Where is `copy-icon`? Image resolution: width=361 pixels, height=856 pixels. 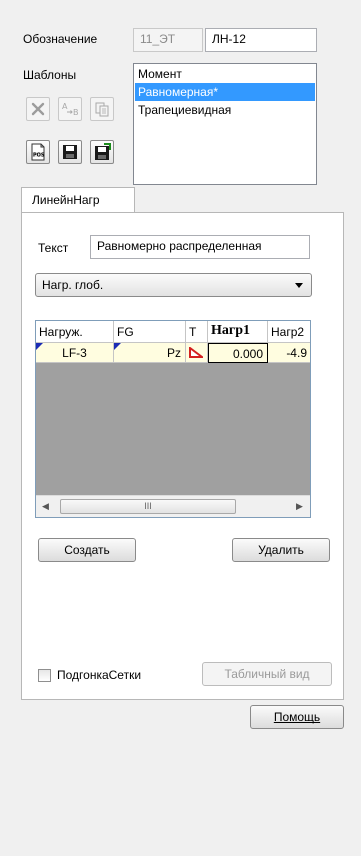
copy-icon is located at coordinates (102, 109).